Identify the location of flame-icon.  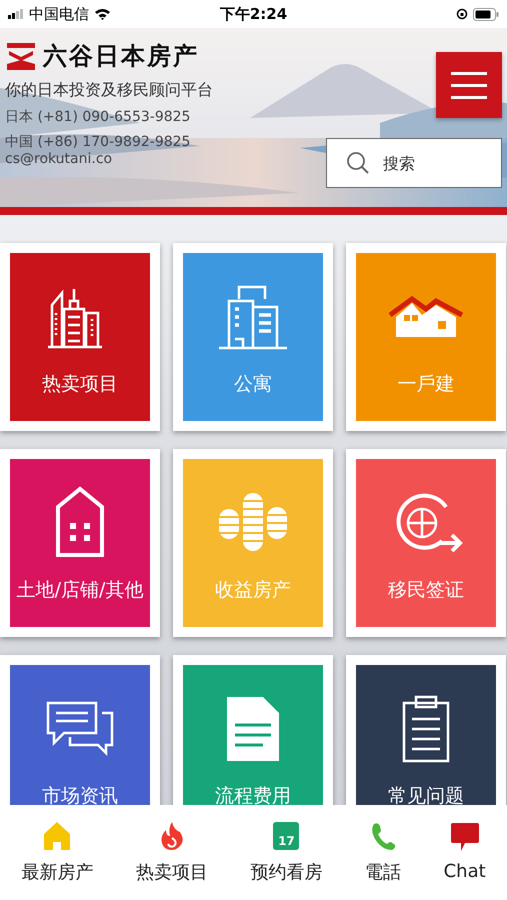
(172, 836).